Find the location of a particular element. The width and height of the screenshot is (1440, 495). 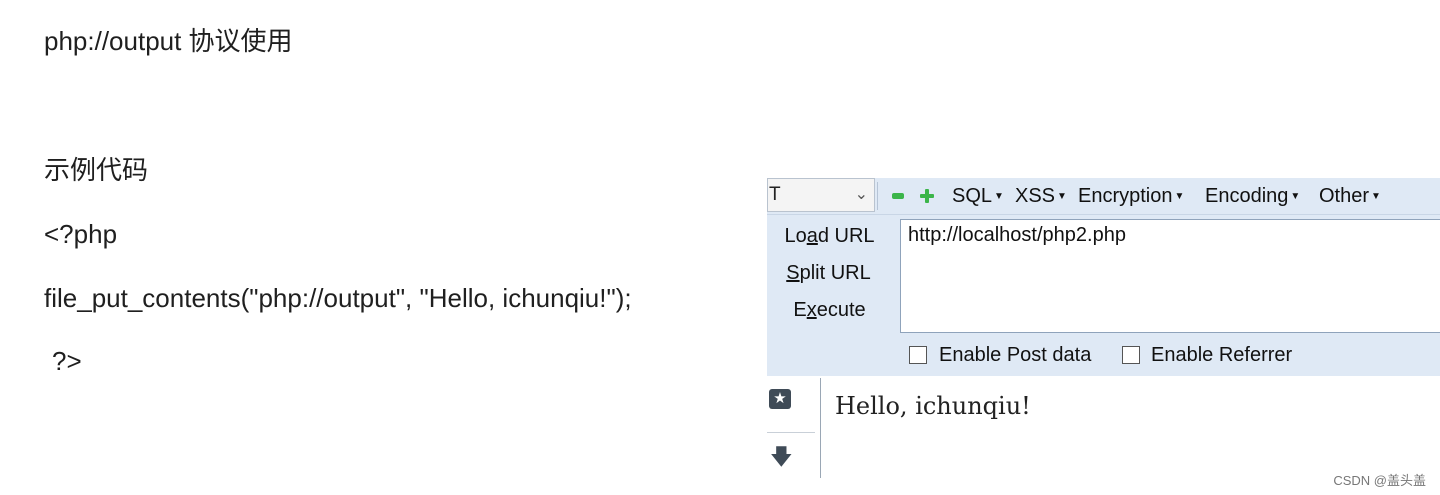

enable-referrer-label: Enable Referrer is located at coordinates (1222, 355).